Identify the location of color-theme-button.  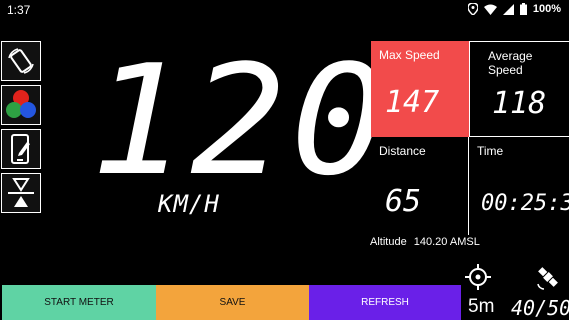
(21, 105).